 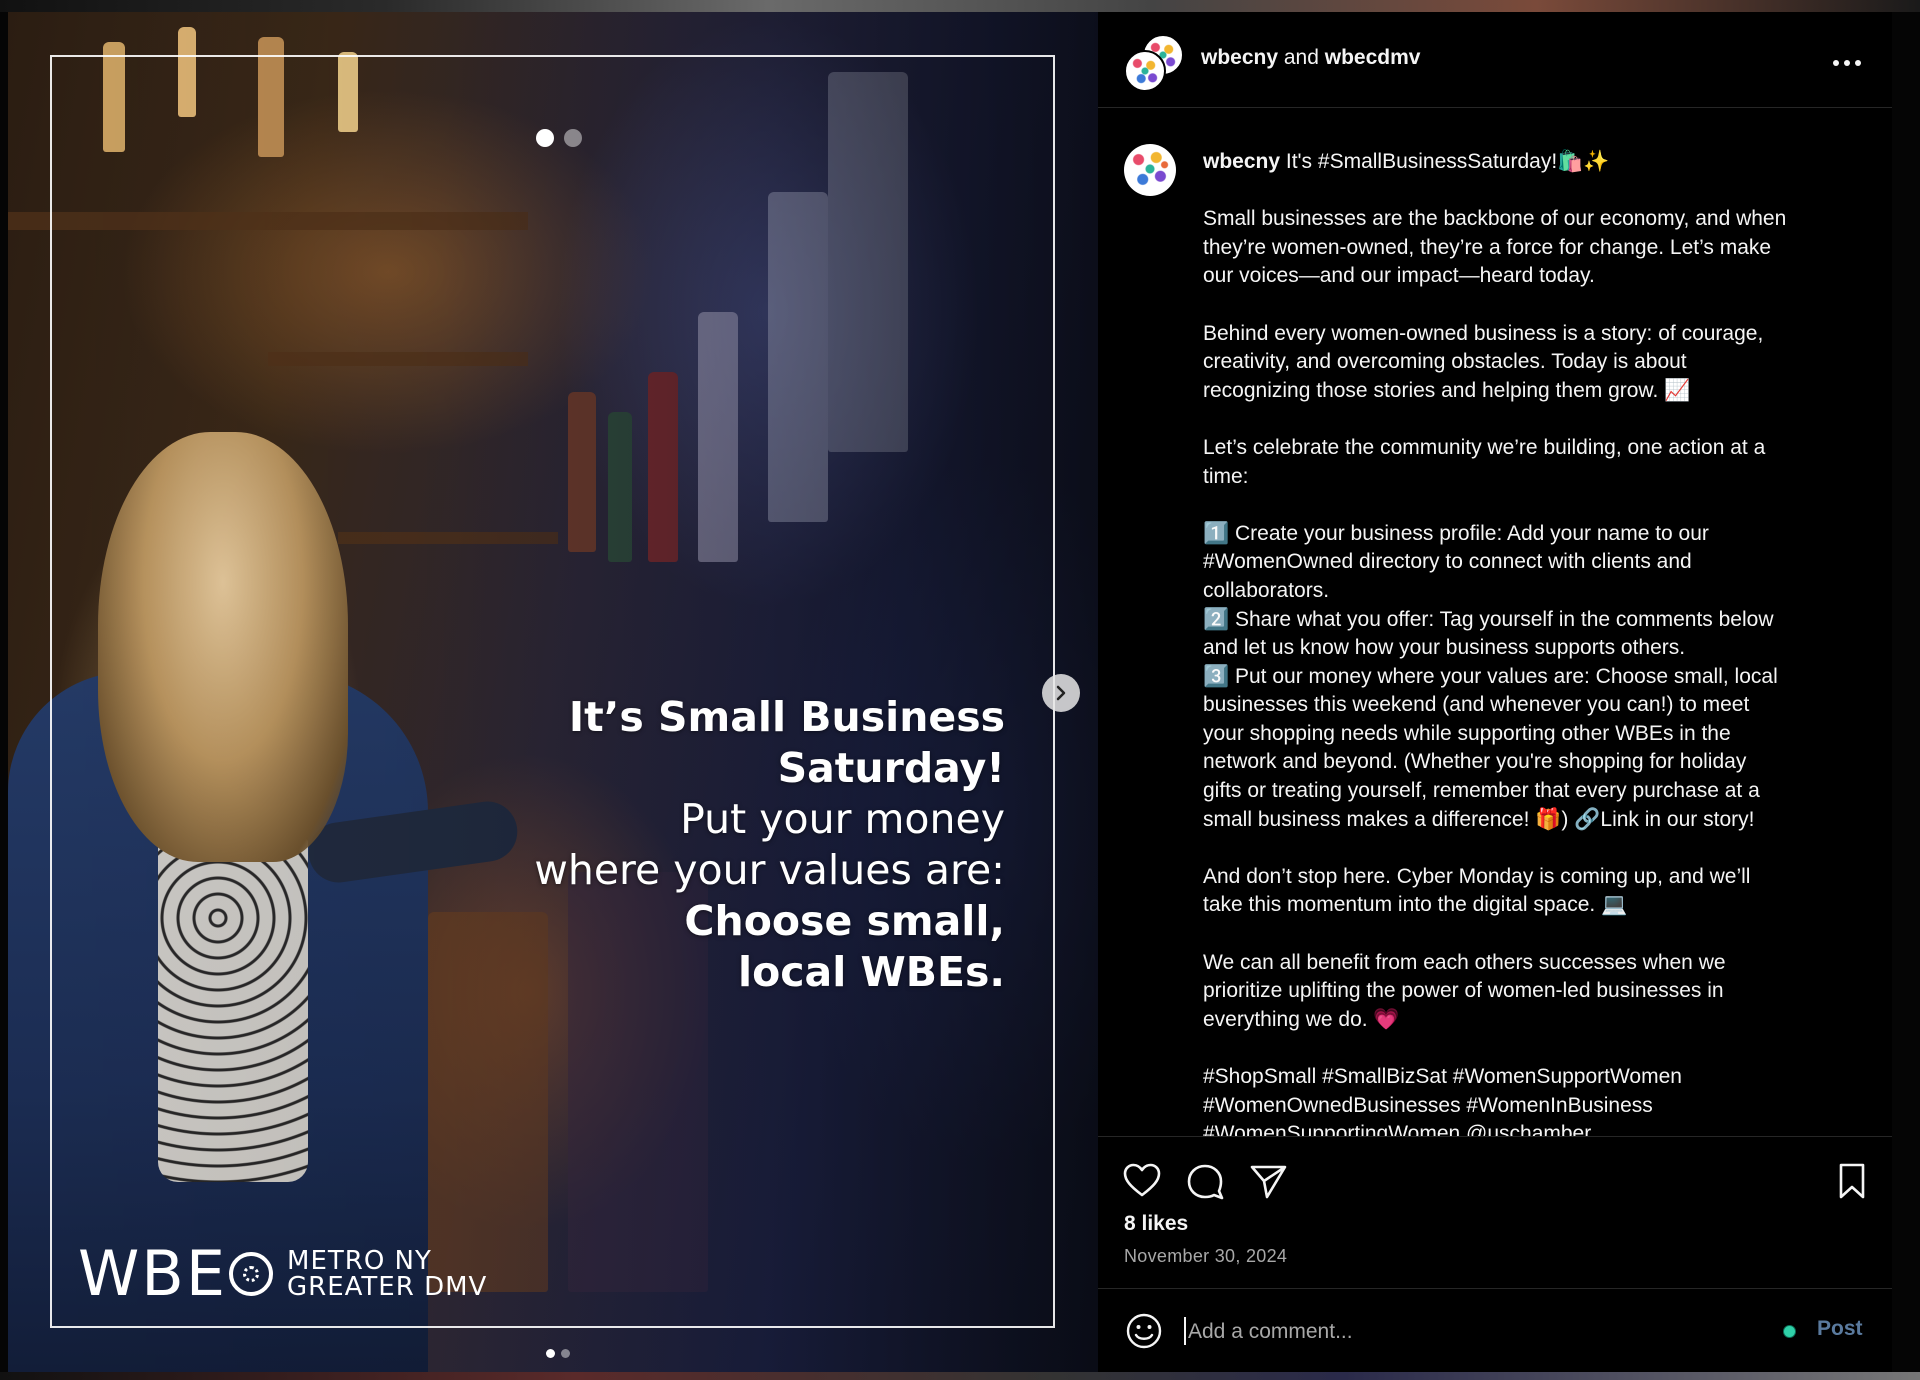 I want to click on carousel-dot-active, so click(x=550, y=1353).